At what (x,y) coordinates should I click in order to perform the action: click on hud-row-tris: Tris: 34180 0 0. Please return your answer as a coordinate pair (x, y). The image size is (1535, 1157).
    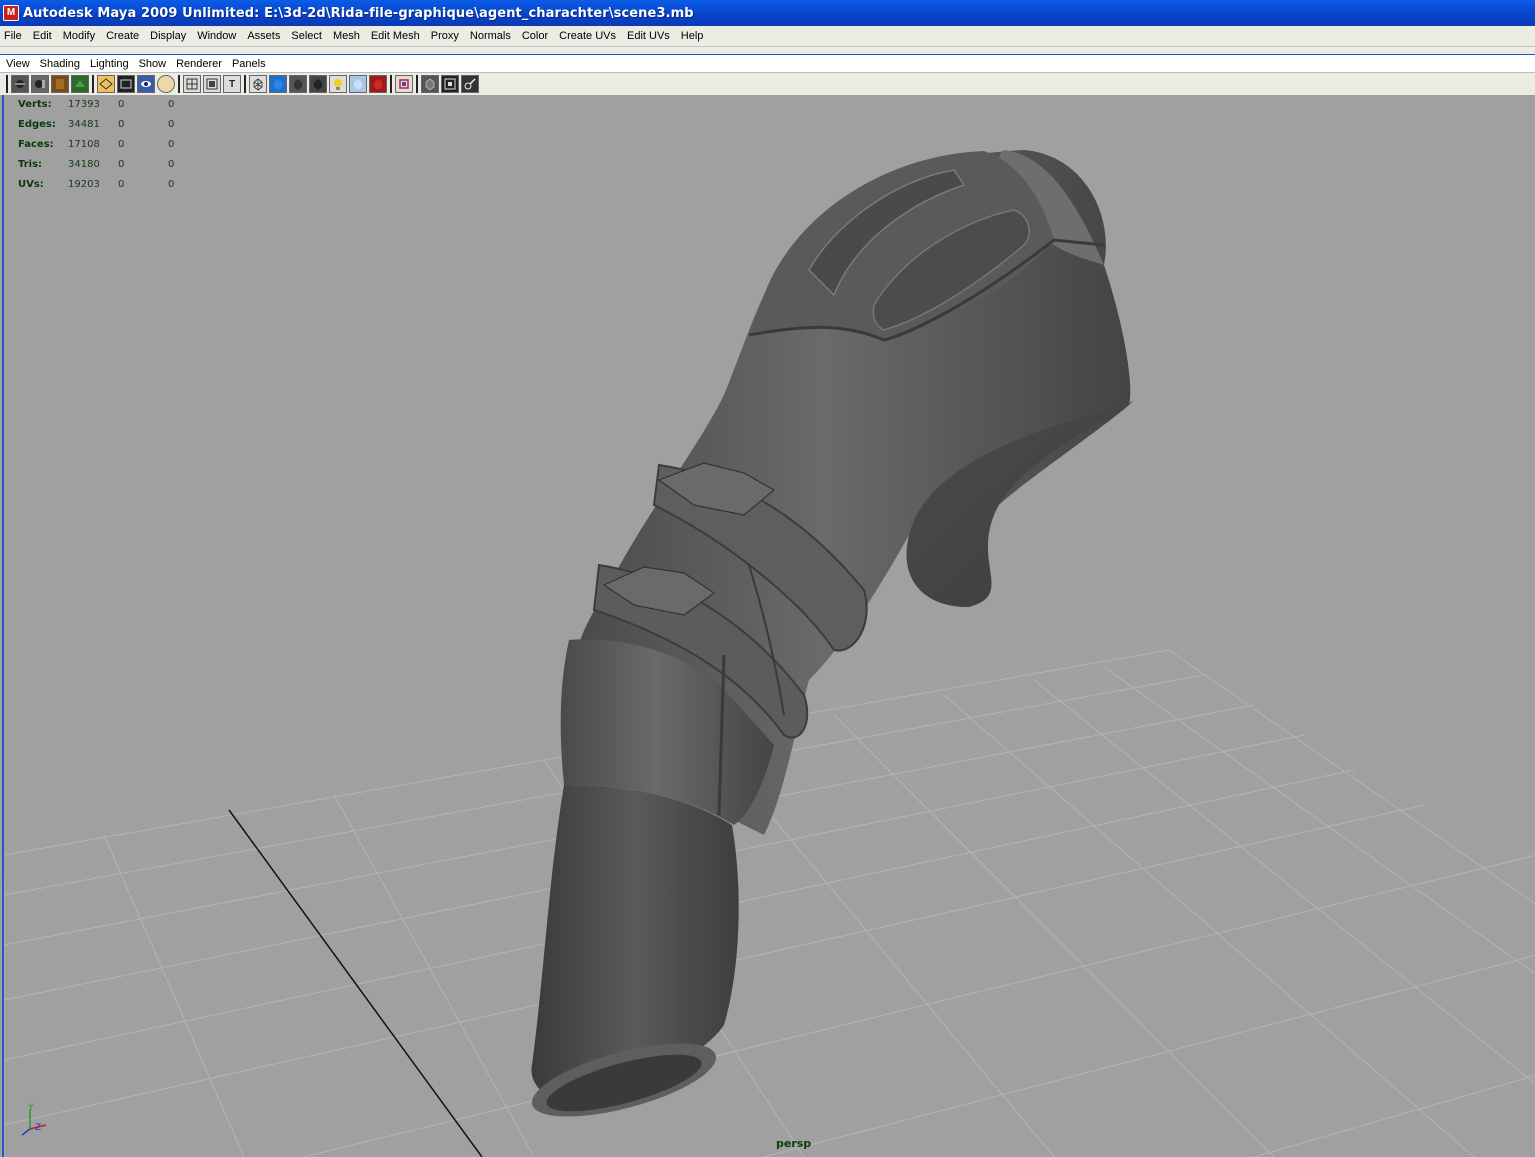
    Looking at the image, I should click on (108, 164).